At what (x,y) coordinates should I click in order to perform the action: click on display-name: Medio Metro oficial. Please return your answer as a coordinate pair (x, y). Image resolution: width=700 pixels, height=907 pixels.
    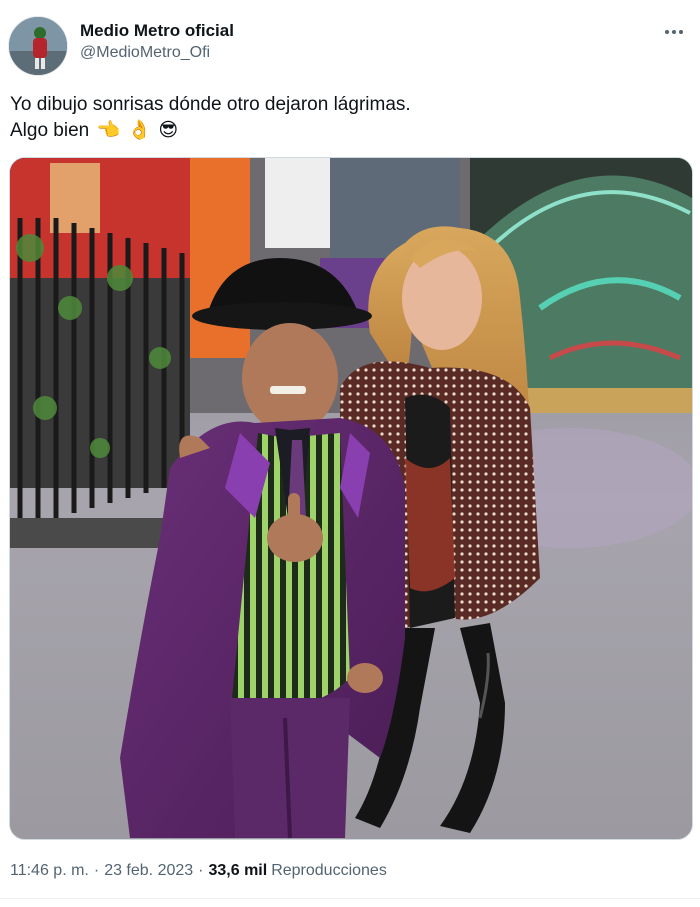
    Looking at the image, I should click on (157, 31).